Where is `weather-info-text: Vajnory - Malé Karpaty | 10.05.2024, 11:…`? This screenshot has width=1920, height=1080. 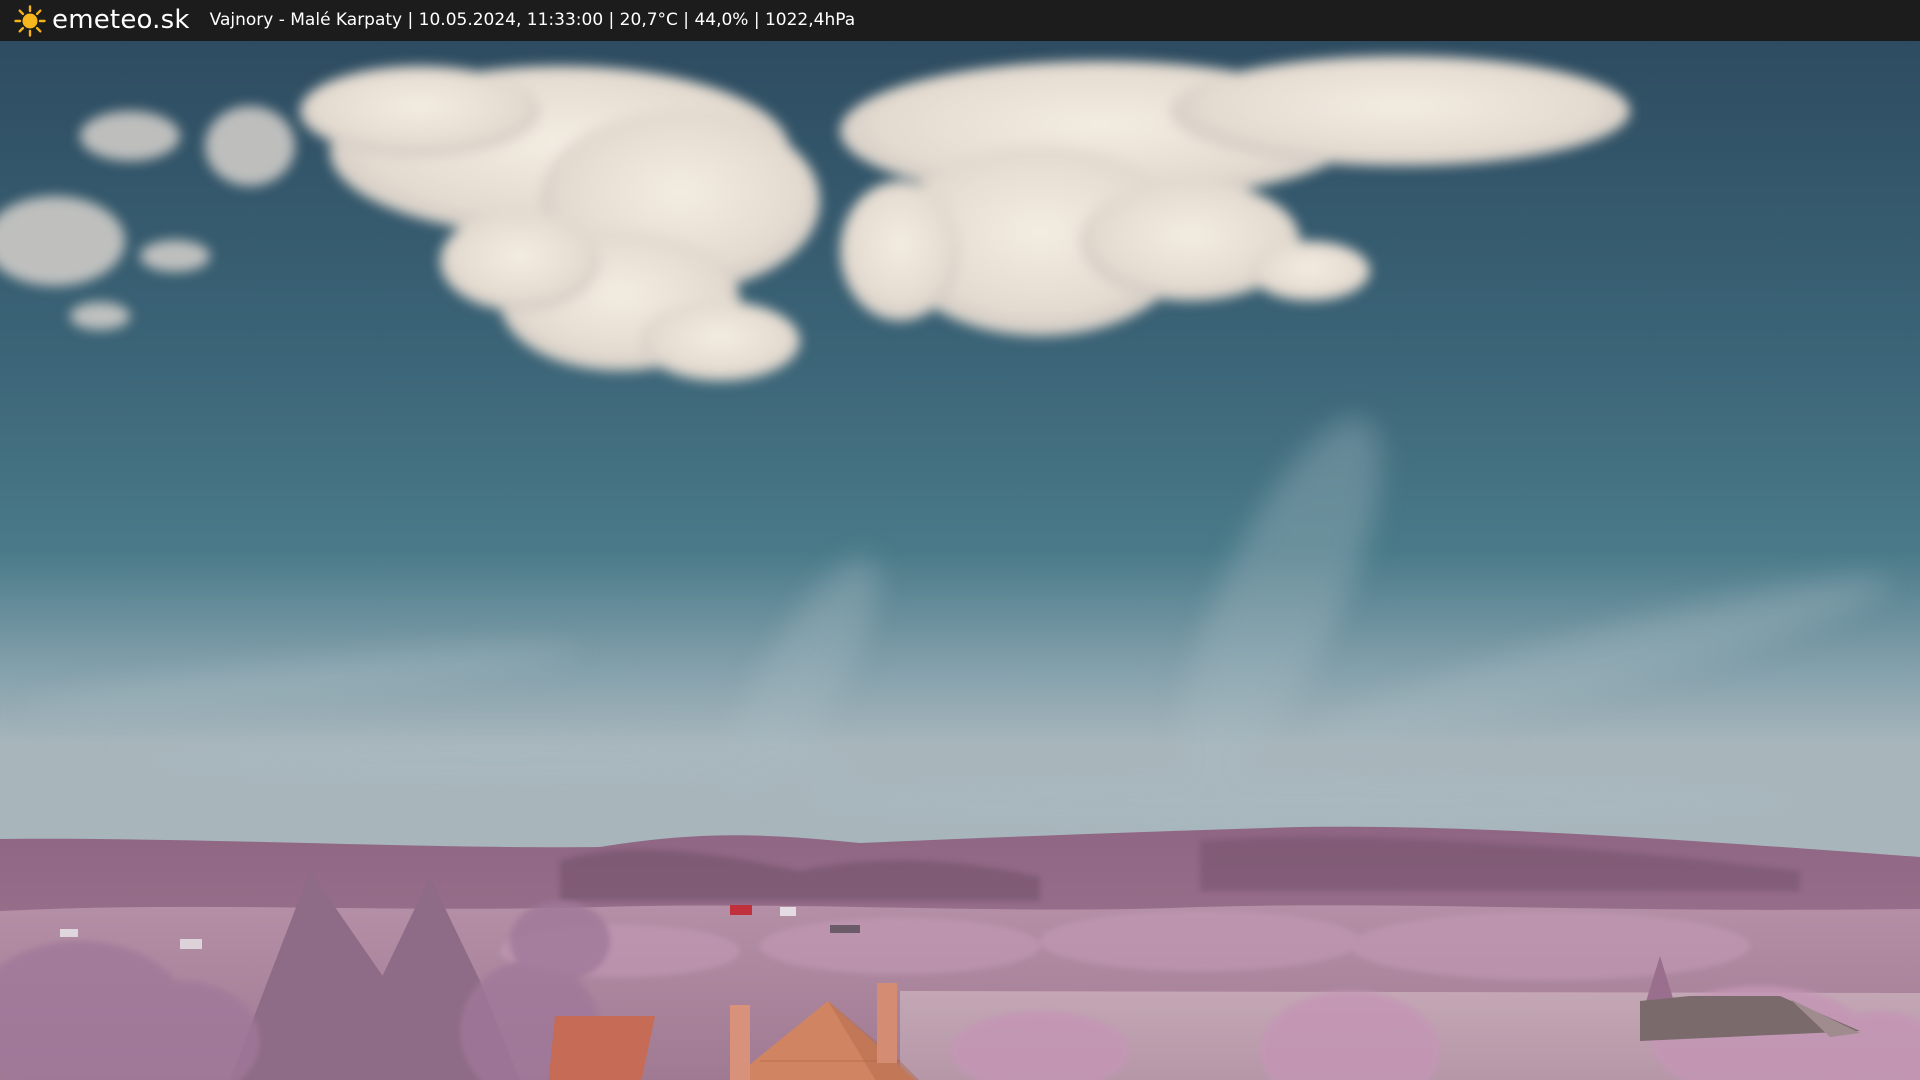 weather-info-text: Vajnory - Malé Karpaty | 10.05.2024, 11:… is located at coordinates (532, 20).